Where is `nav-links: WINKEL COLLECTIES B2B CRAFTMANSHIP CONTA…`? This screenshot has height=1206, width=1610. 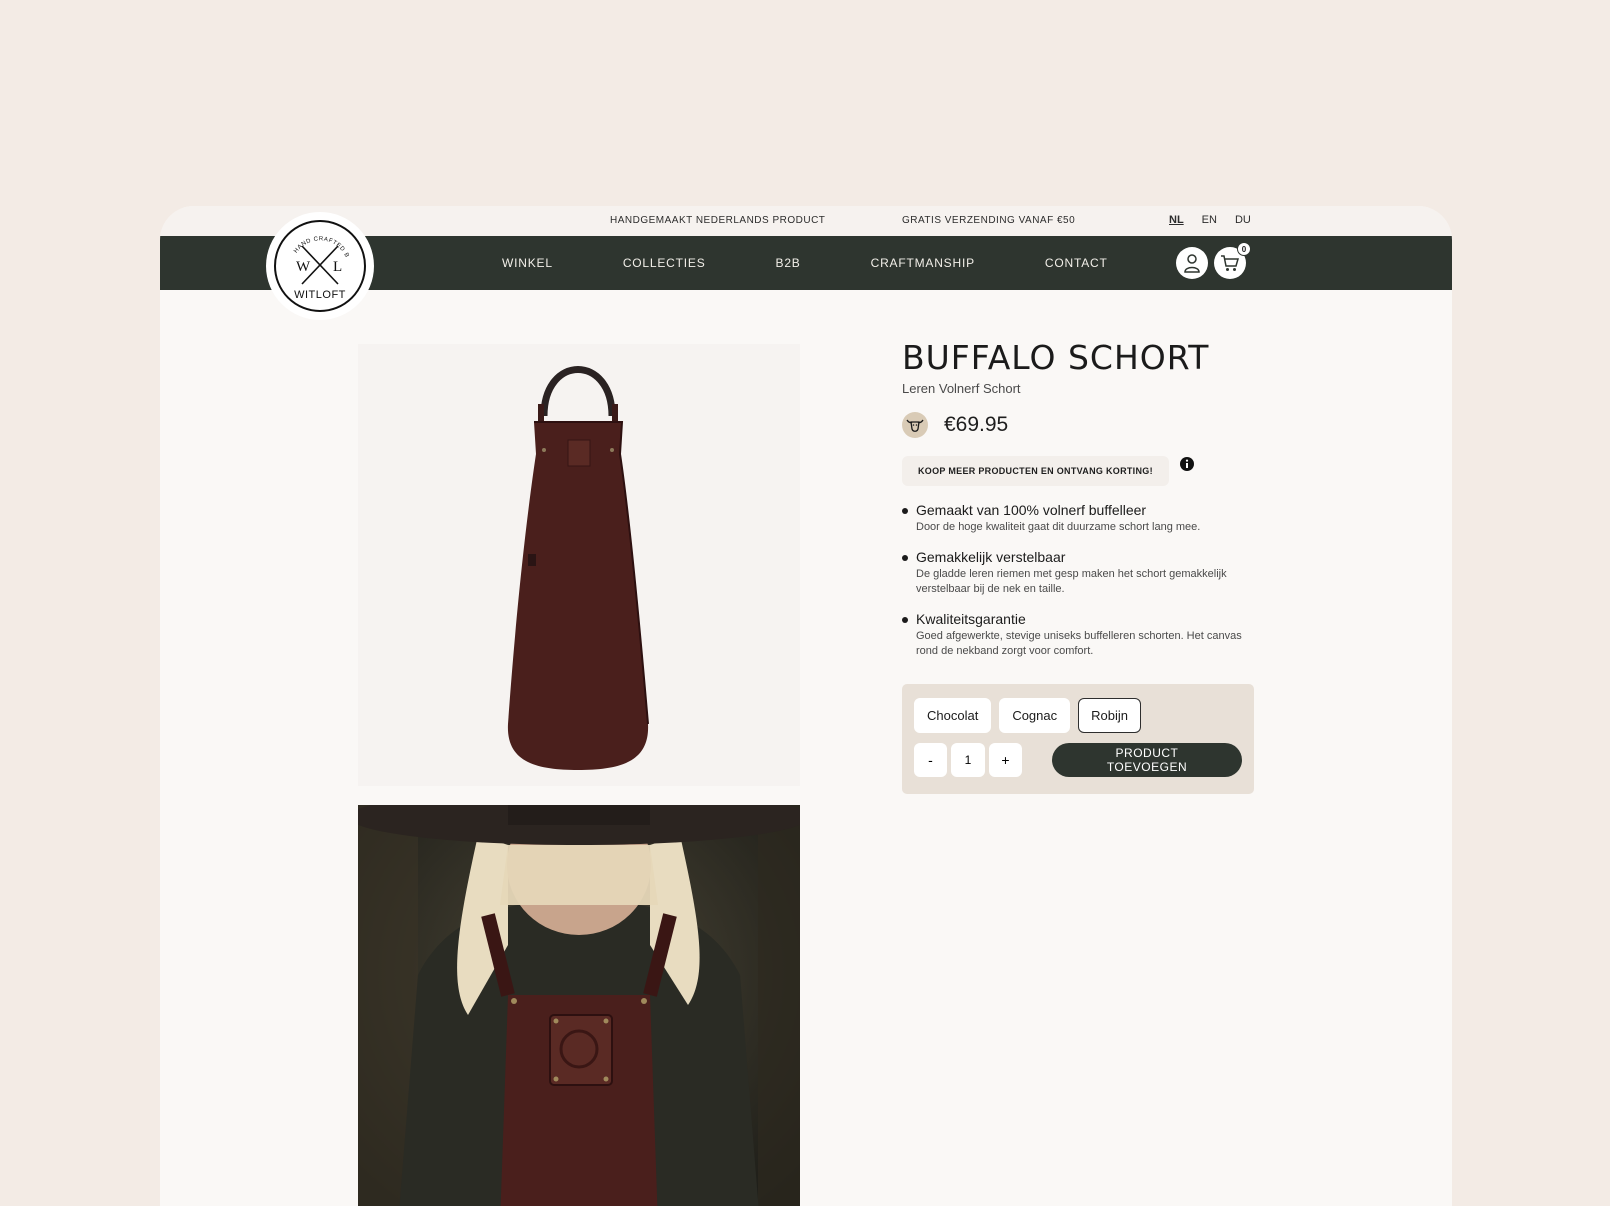
nav-links: WINKEL COLLECTIES B2B CRAFTMANSHIP CONTA… is located at coordinates (840, 263).